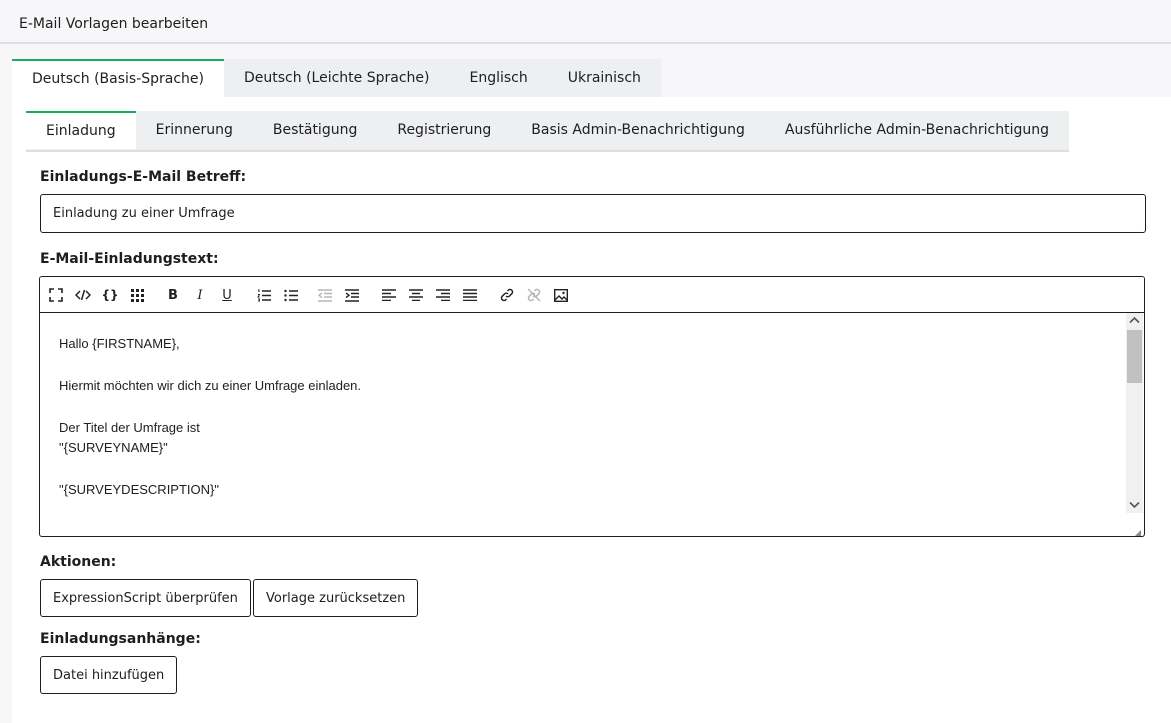 The image size is (1171, 723). I want to click on resize-handle-icon, so click(1136, 530).